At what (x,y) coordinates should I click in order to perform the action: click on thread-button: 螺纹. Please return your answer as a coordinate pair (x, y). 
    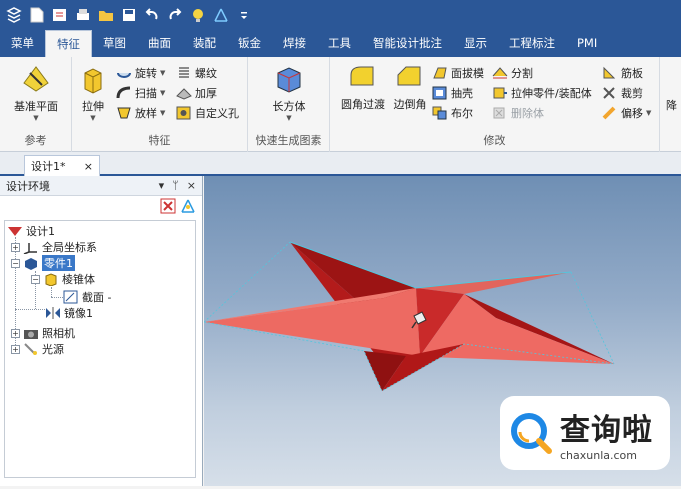
    Looking at the image, I should click on (196, 73).